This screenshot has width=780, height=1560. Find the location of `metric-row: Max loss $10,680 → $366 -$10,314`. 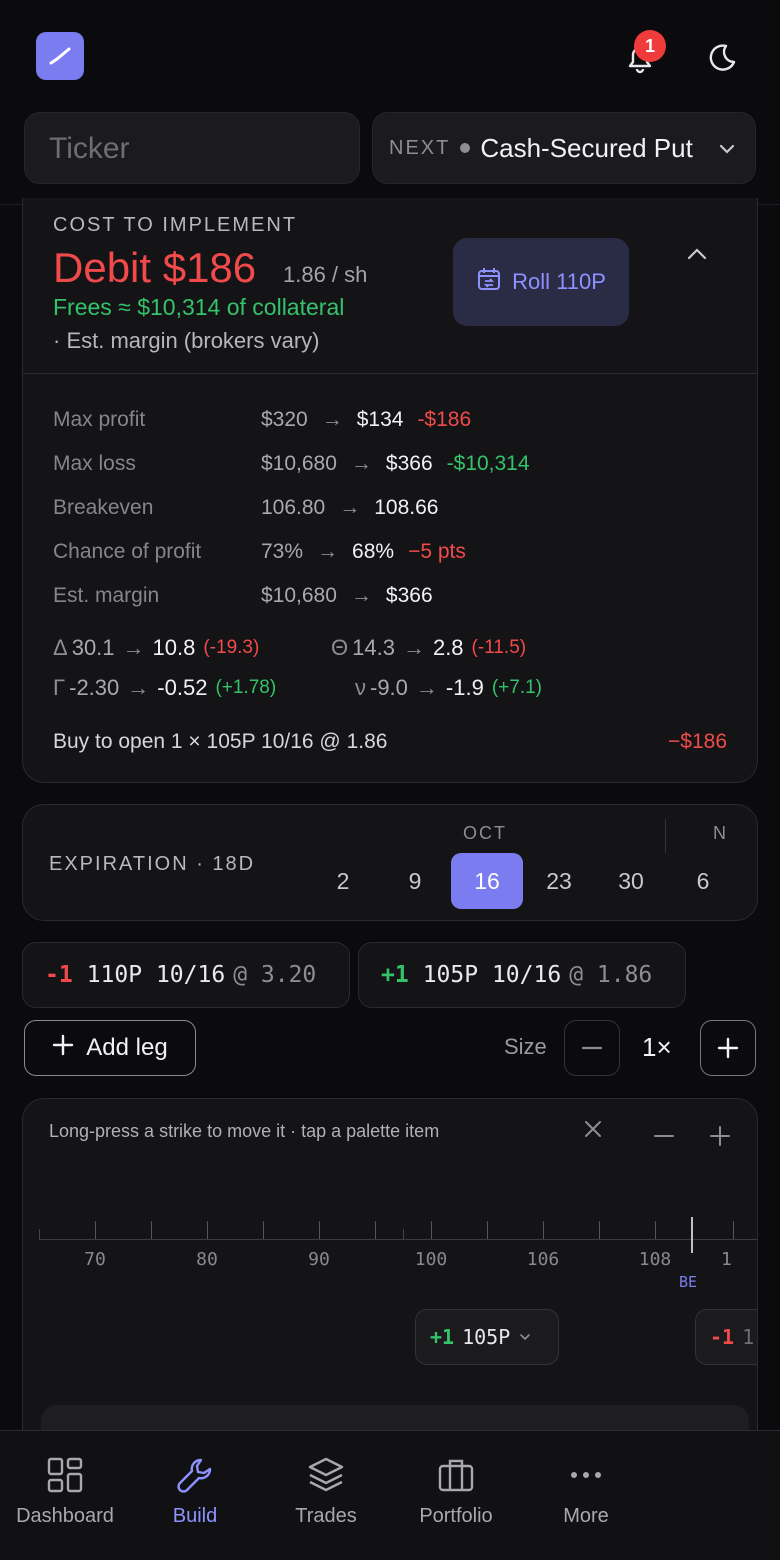

metric-row: Max loss $10,680 → $366 -$10,314 is located at coordinates (393, 464).